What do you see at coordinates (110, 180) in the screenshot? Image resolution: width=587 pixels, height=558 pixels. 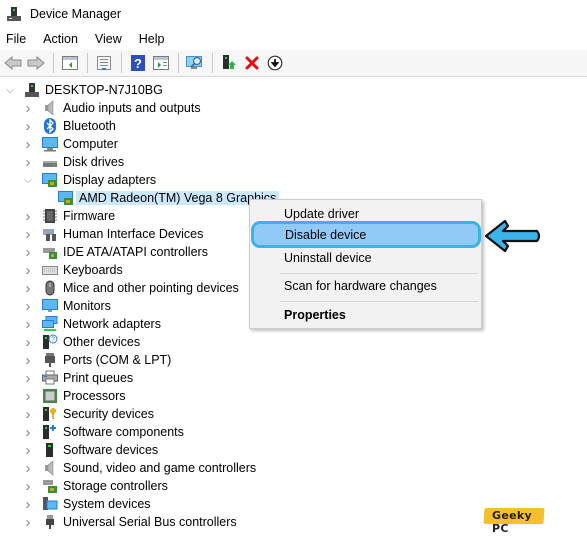 I see `tree-category-label: Display adapters` at bounding box center [110, 180].